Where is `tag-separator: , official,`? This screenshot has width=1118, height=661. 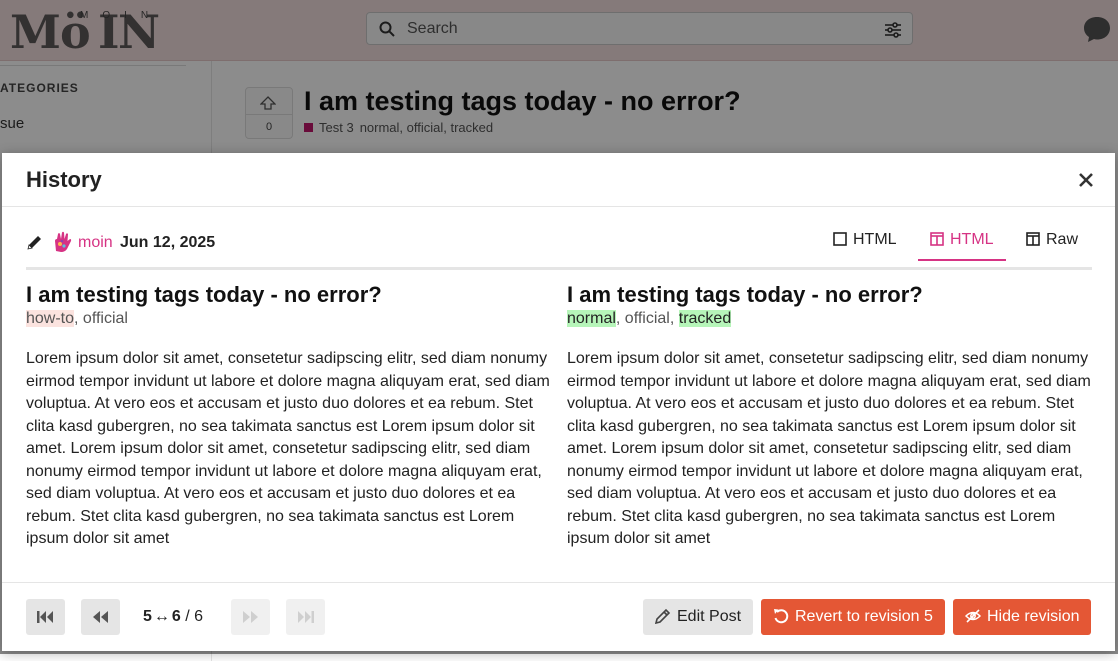
tag-separator: , official, is located at coordinates (647, 318).